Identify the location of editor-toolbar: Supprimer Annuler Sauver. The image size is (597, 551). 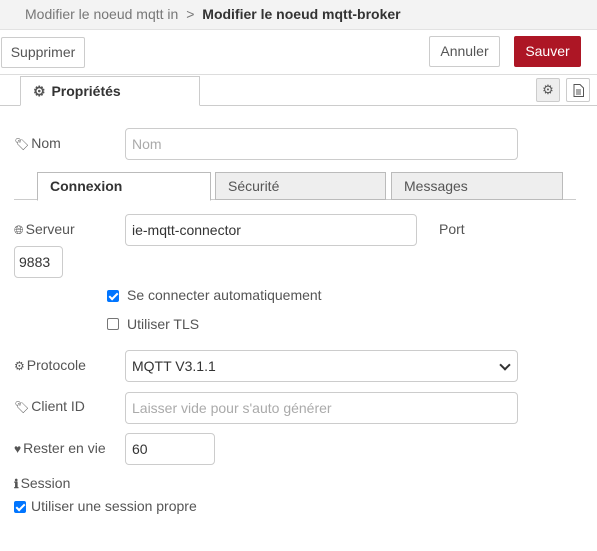
(298, 53).